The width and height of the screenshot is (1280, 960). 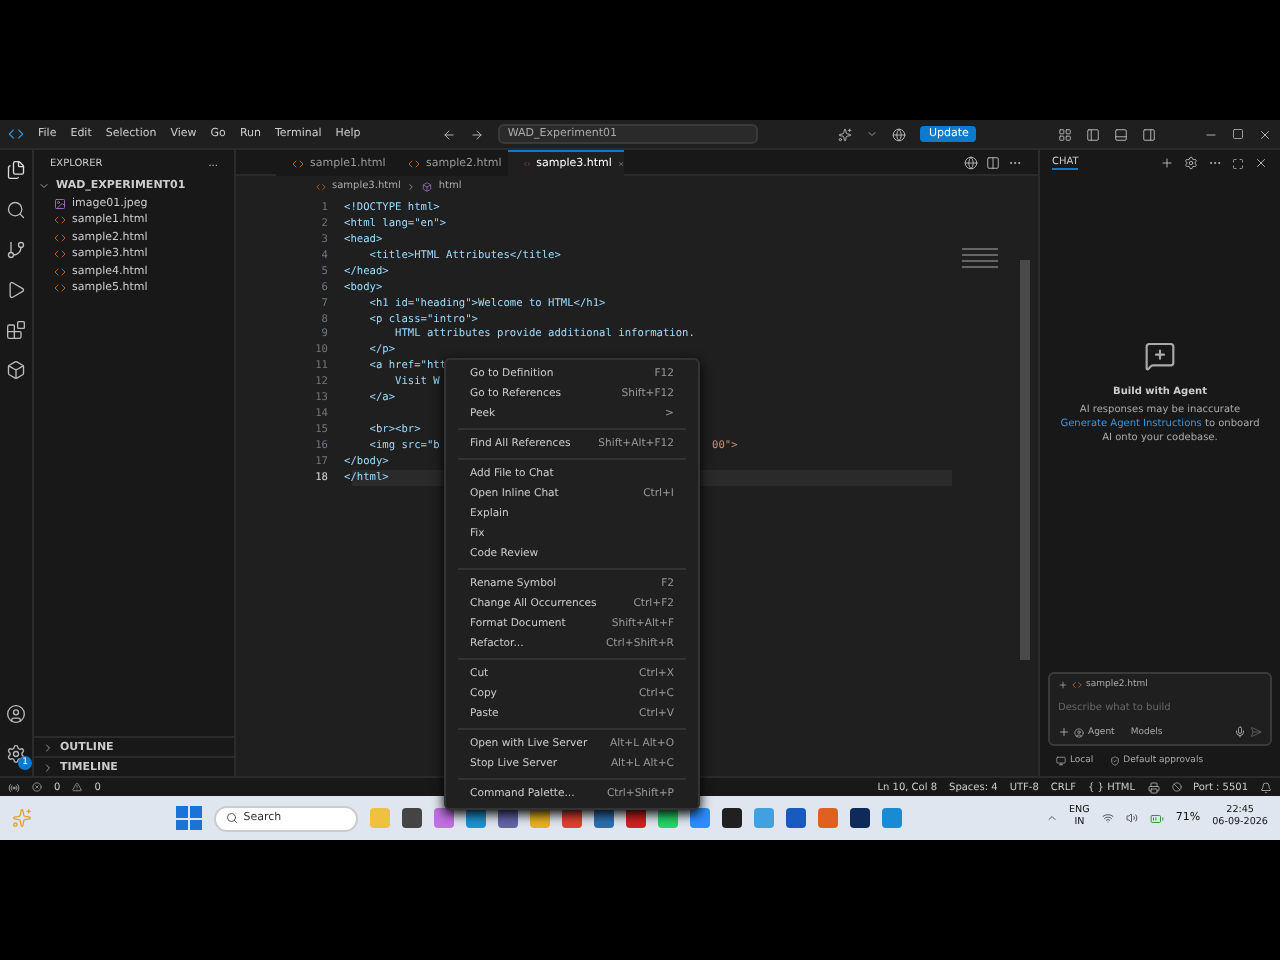 I want to click on element-icon, so click(x=427, y=186).